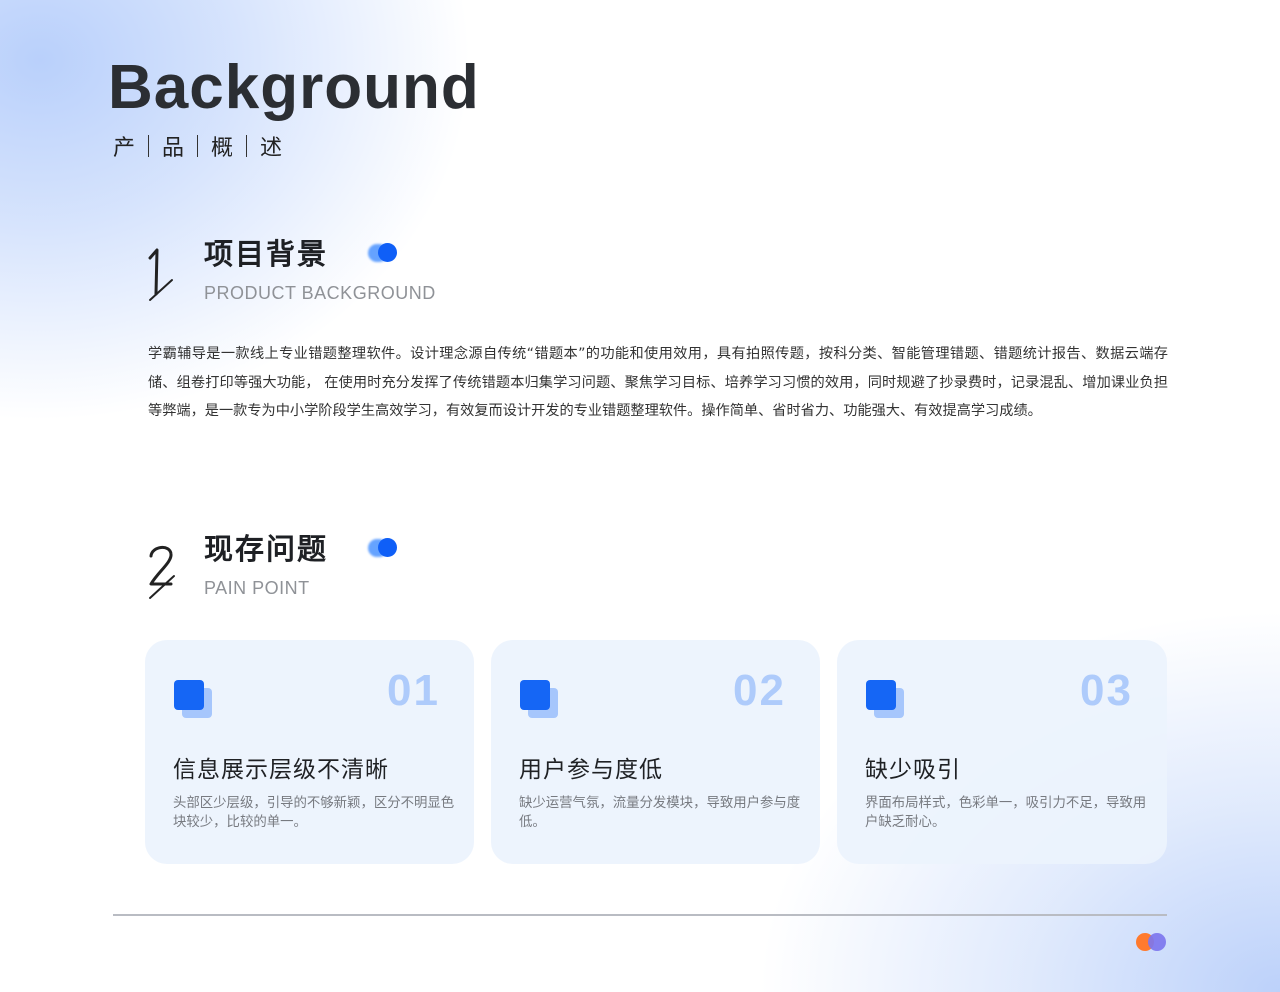 The width and height of the screenshot is (1280, 992). Describe the element at coordinates (1152, 942) in the screenshot. I see `brand-dots-icon` at that location.